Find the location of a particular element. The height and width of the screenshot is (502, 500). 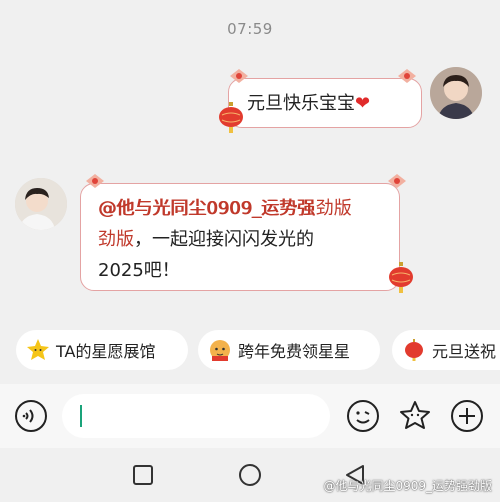

chip-label: 元旦送祝 is located at coordinates (464, 351).